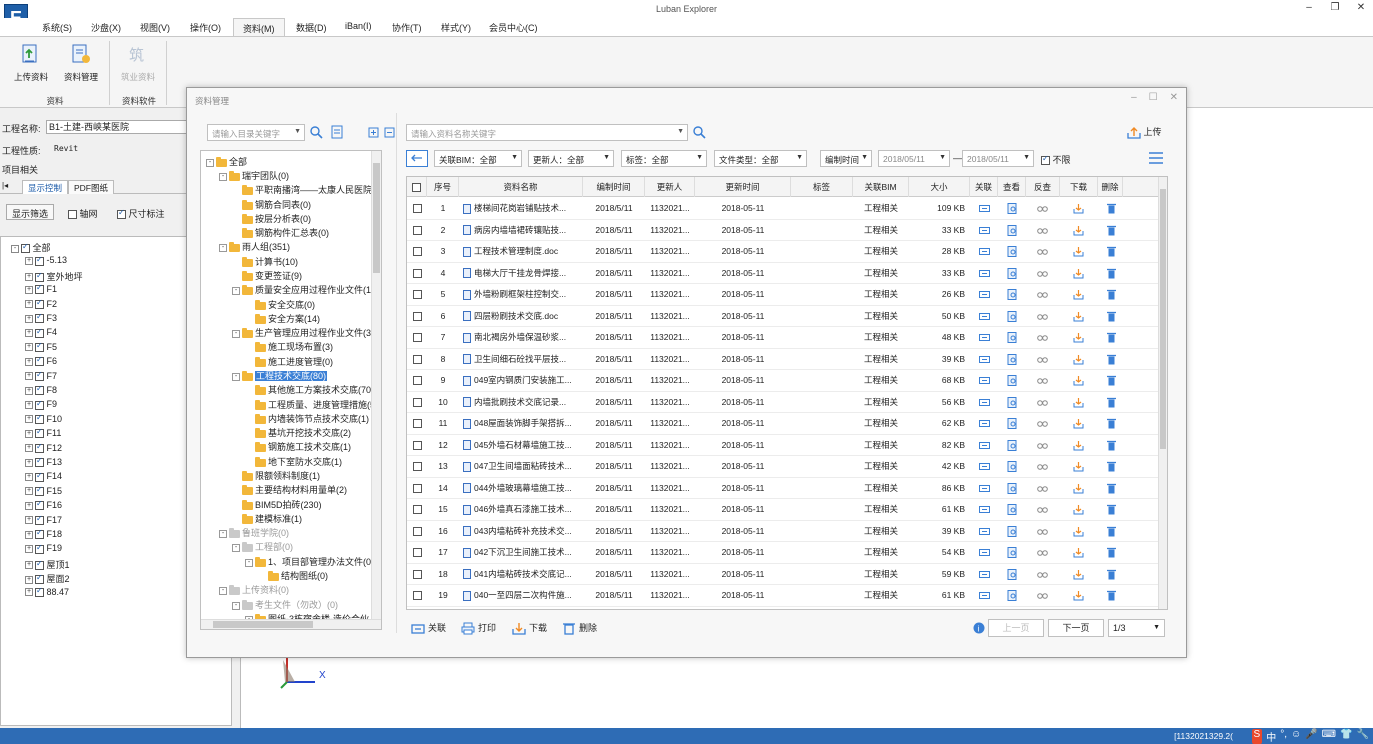 The height and width of the screenshot is (744, 1373). What do you see at coordinates (1311, 736) in the screenshot?
I see `microphone-icon: 🎤` at bounding box center [1311, 736].